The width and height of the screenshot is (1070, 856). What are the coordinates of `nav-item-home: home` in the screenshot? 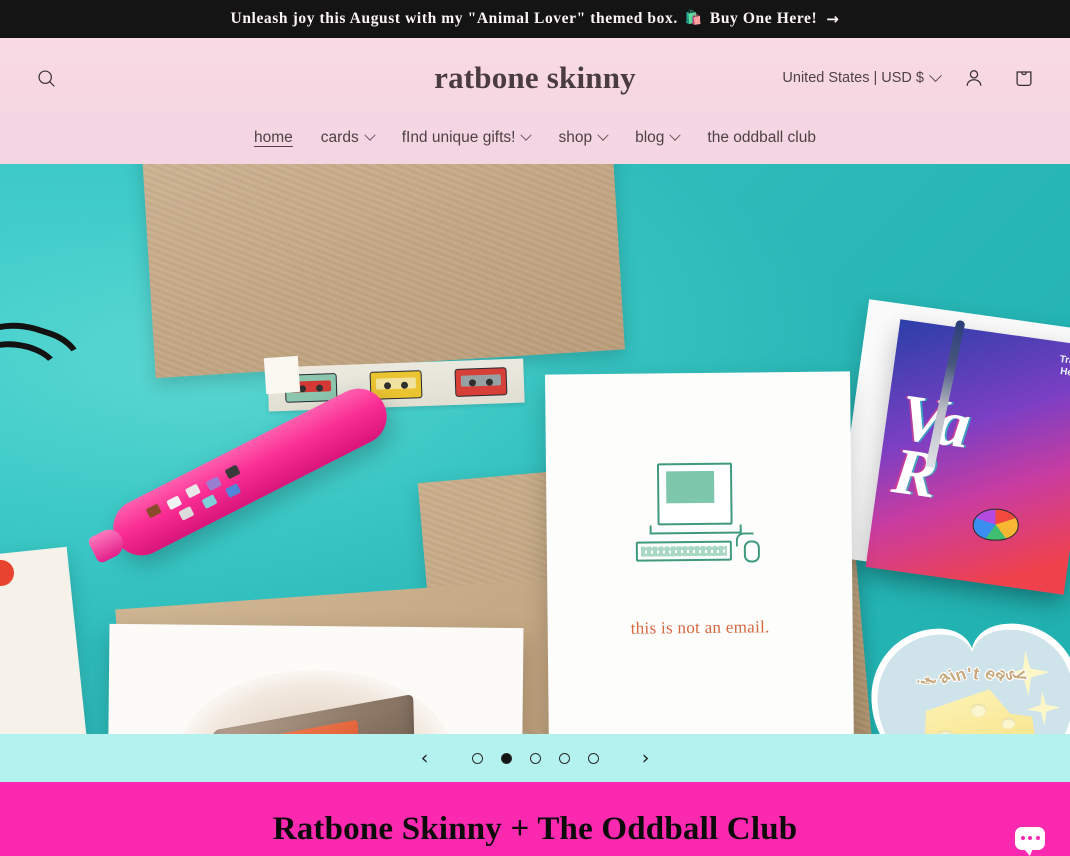 It's located at (273, 138).